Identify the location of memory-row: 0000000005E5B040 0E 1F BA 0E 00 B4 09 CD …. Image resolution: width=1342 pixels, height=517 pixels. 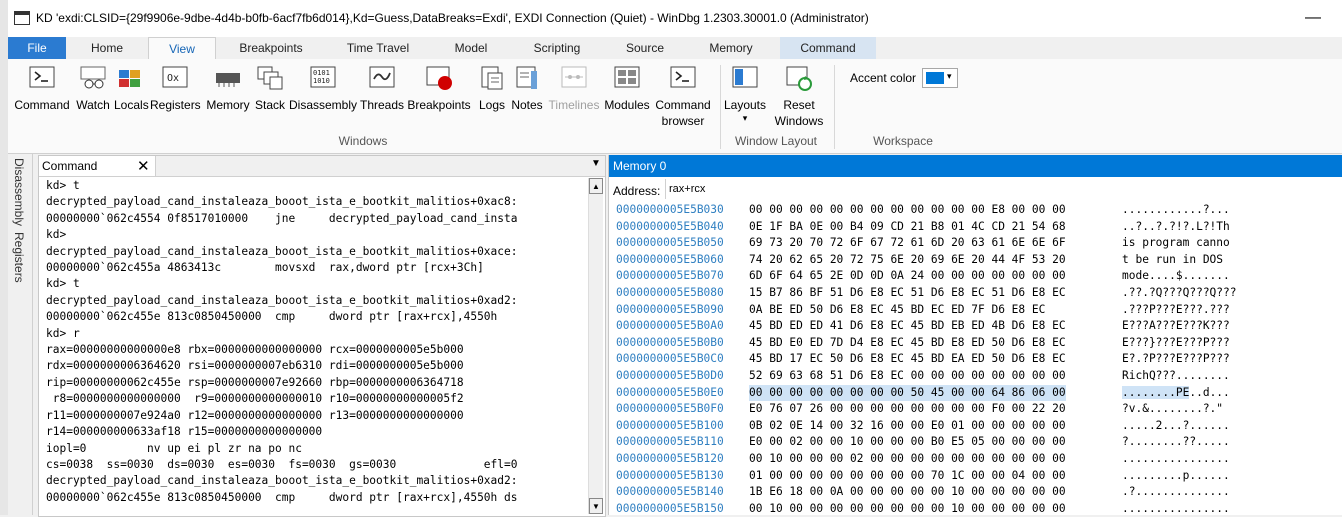
(978, 227).